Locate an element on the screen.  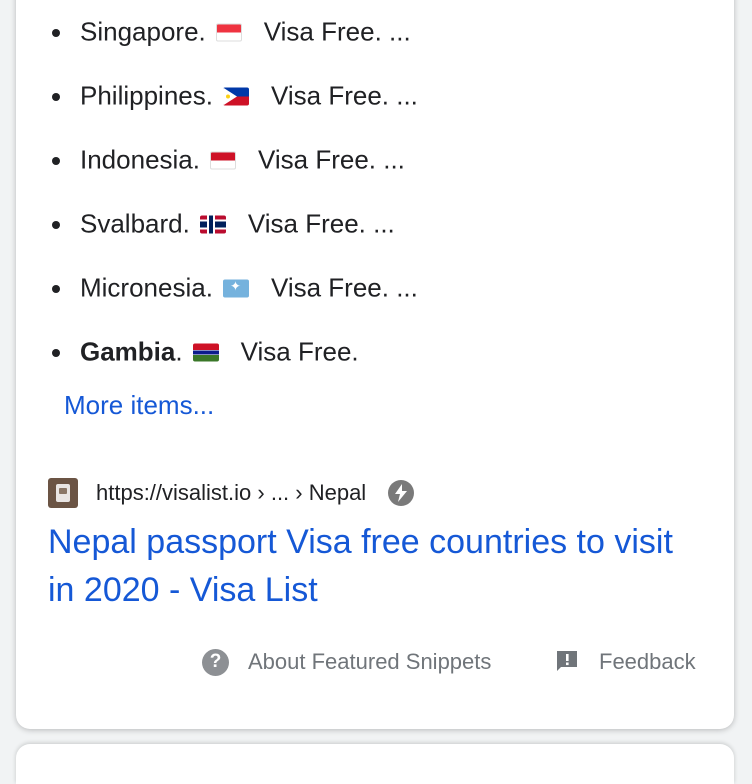
feedback-icon is located at coordinates (567, 662).